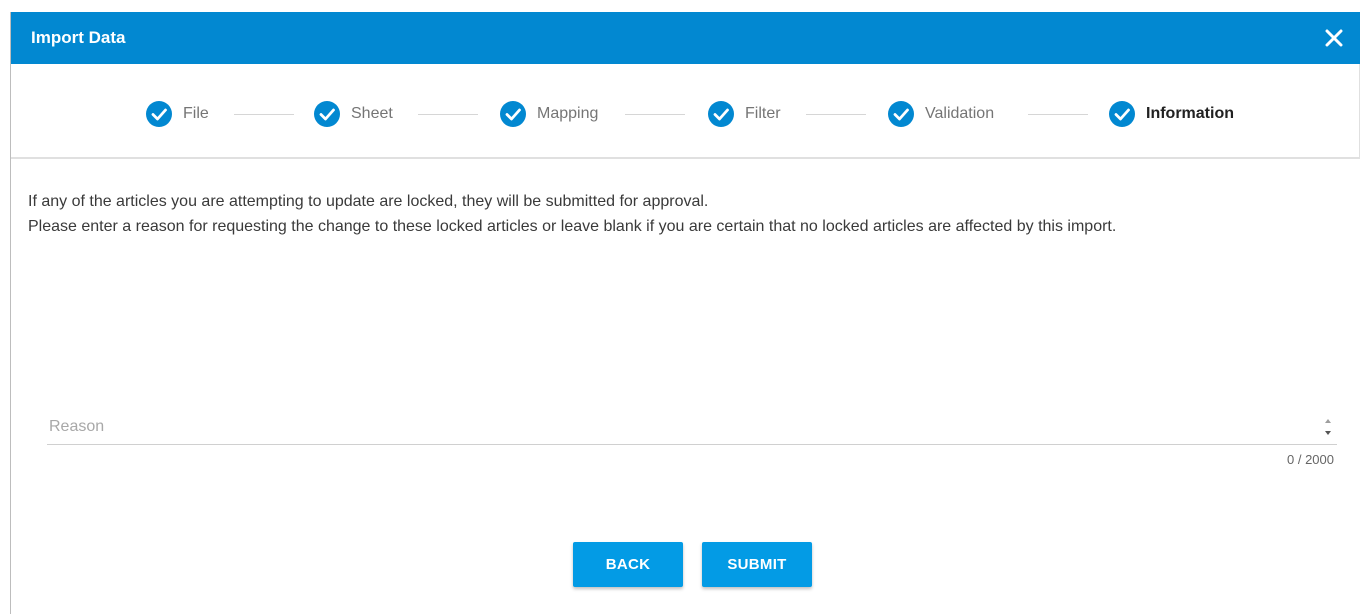  I want to click on dialog-header: Import Data, so click(685, 38).